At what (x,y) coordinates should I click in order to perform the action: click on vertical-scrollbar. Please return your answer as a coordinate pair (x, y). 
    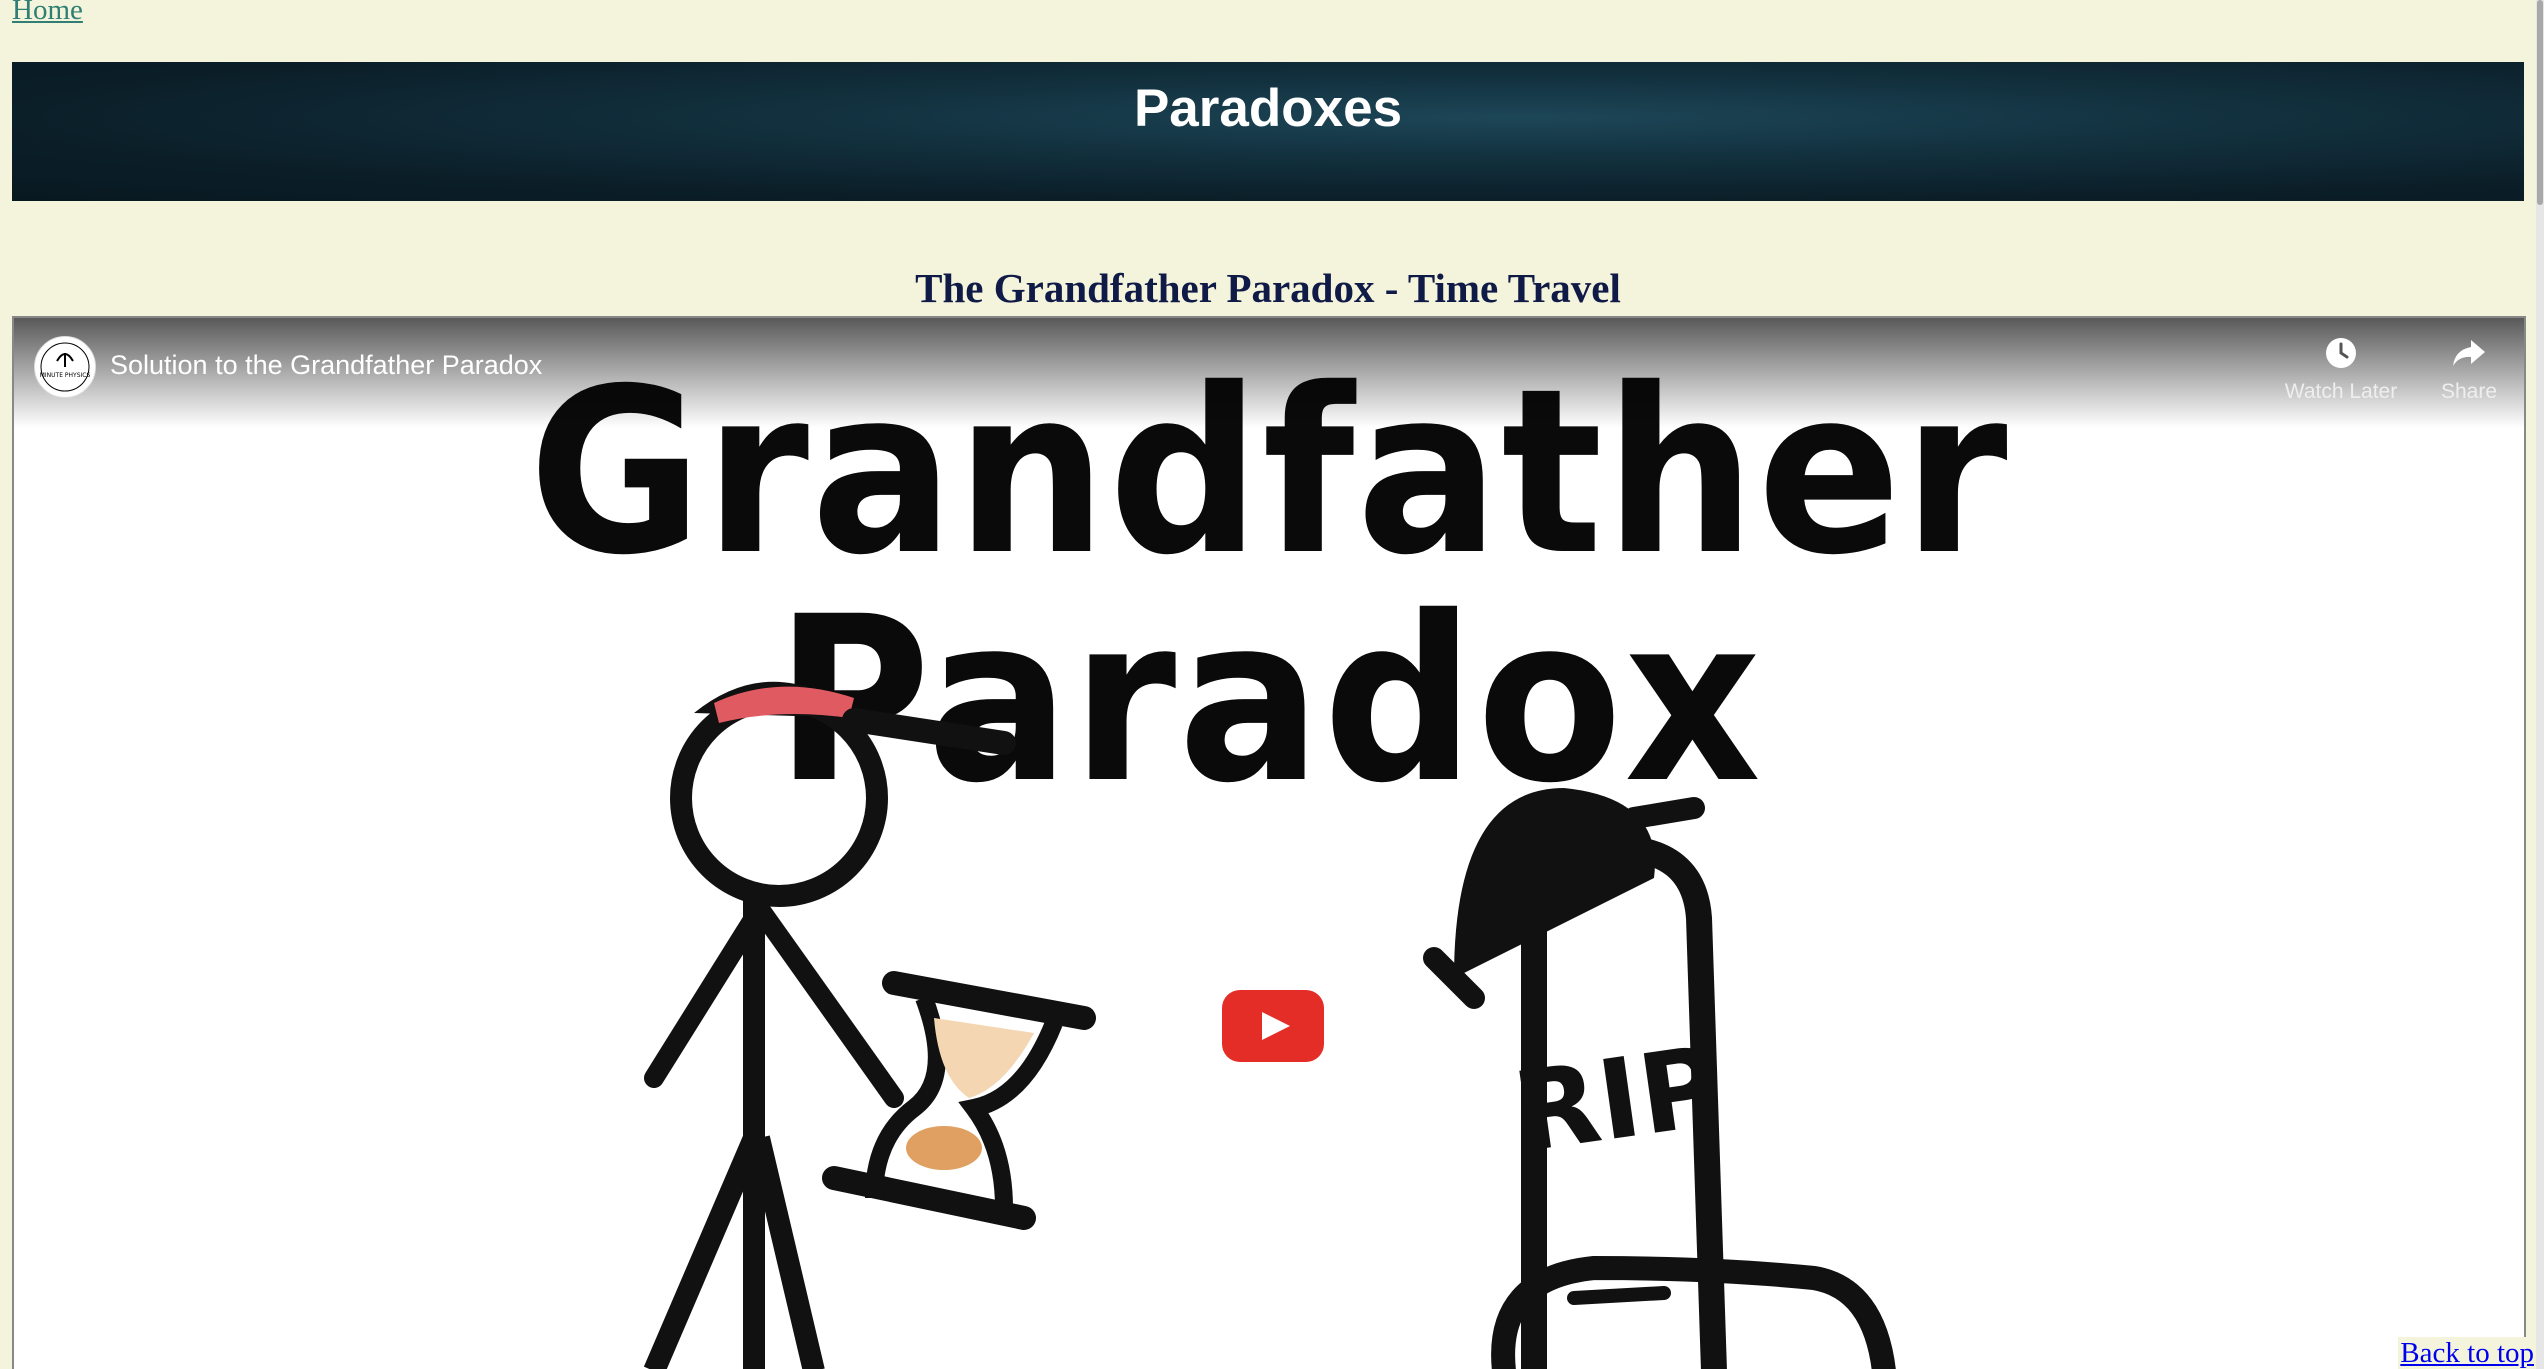
    Looking at the image, I should click on (2540, 684).